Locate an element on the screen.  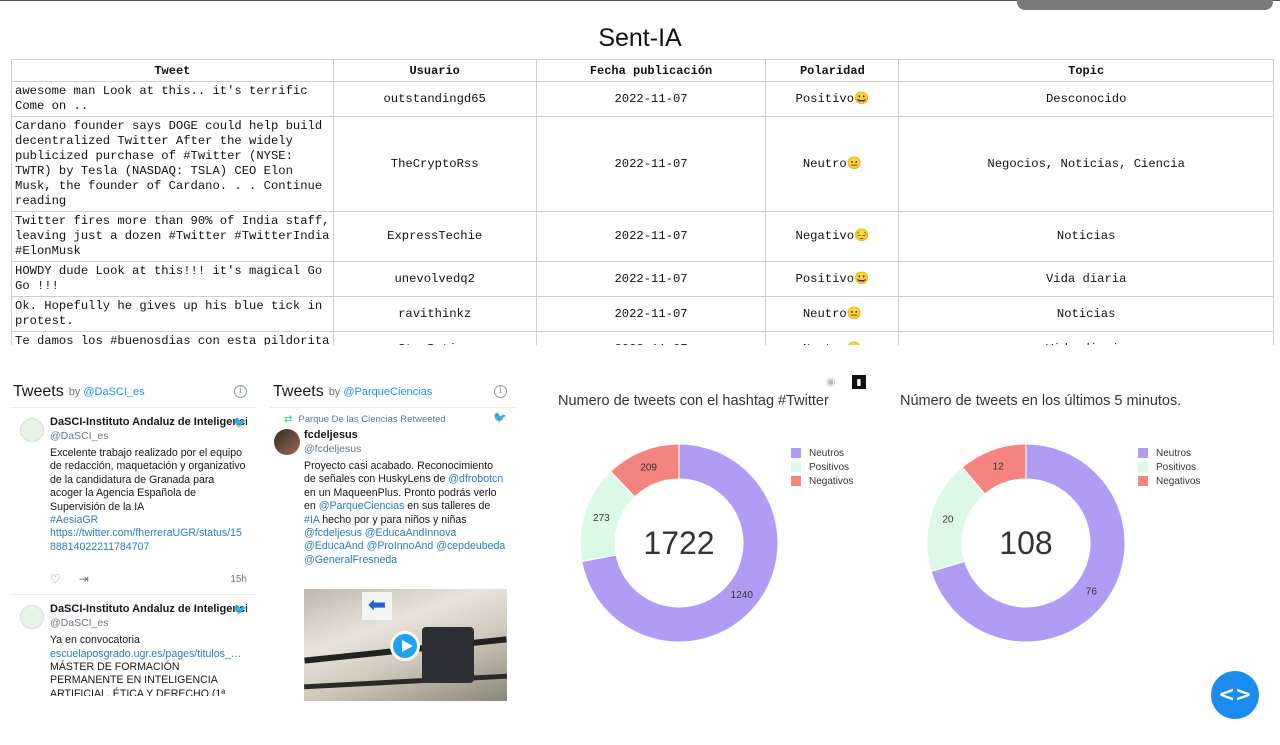
chart-title: Numero de tweets con el hashtag #Twitter is located at coordinates (693, 401).